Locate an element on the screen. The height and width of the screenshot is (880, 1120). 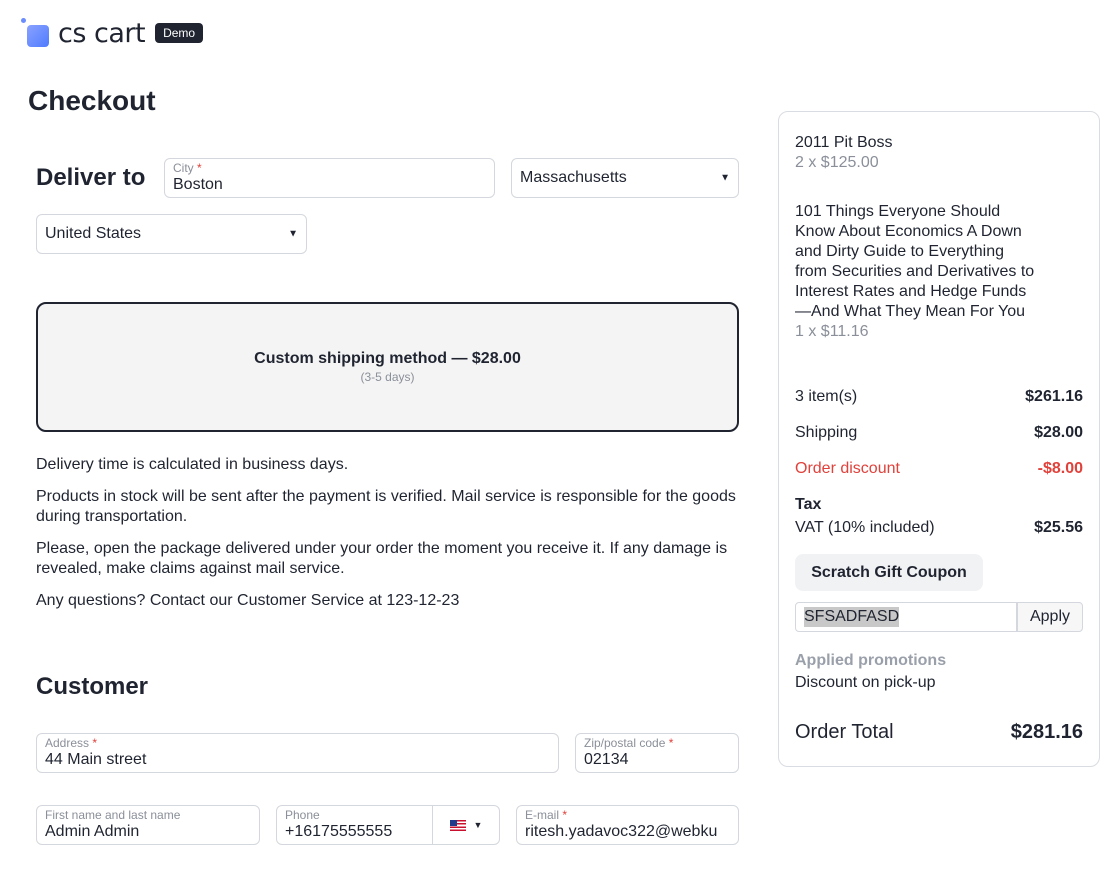
customer-title: Customer is located at coordinates (92, 686).